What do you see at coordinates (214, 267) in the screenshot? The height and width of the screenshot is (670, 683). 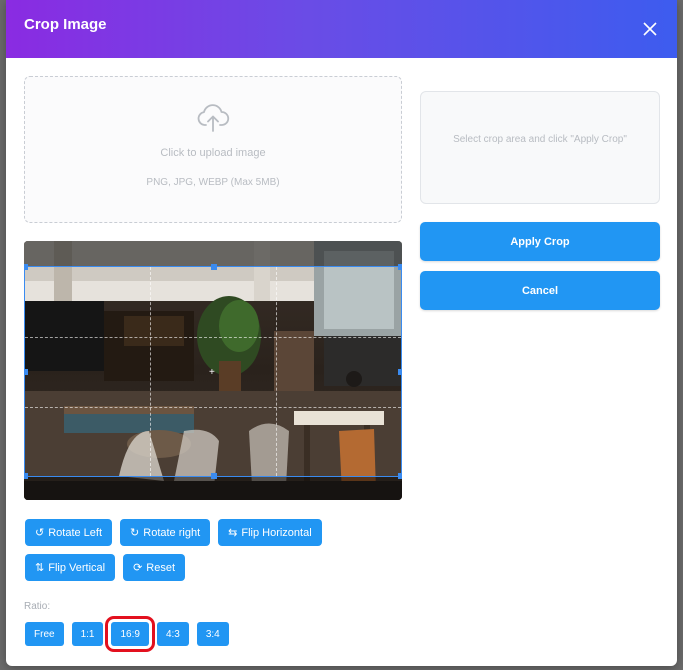 I see `crop-handle-n` at bounding box center [214, 267].